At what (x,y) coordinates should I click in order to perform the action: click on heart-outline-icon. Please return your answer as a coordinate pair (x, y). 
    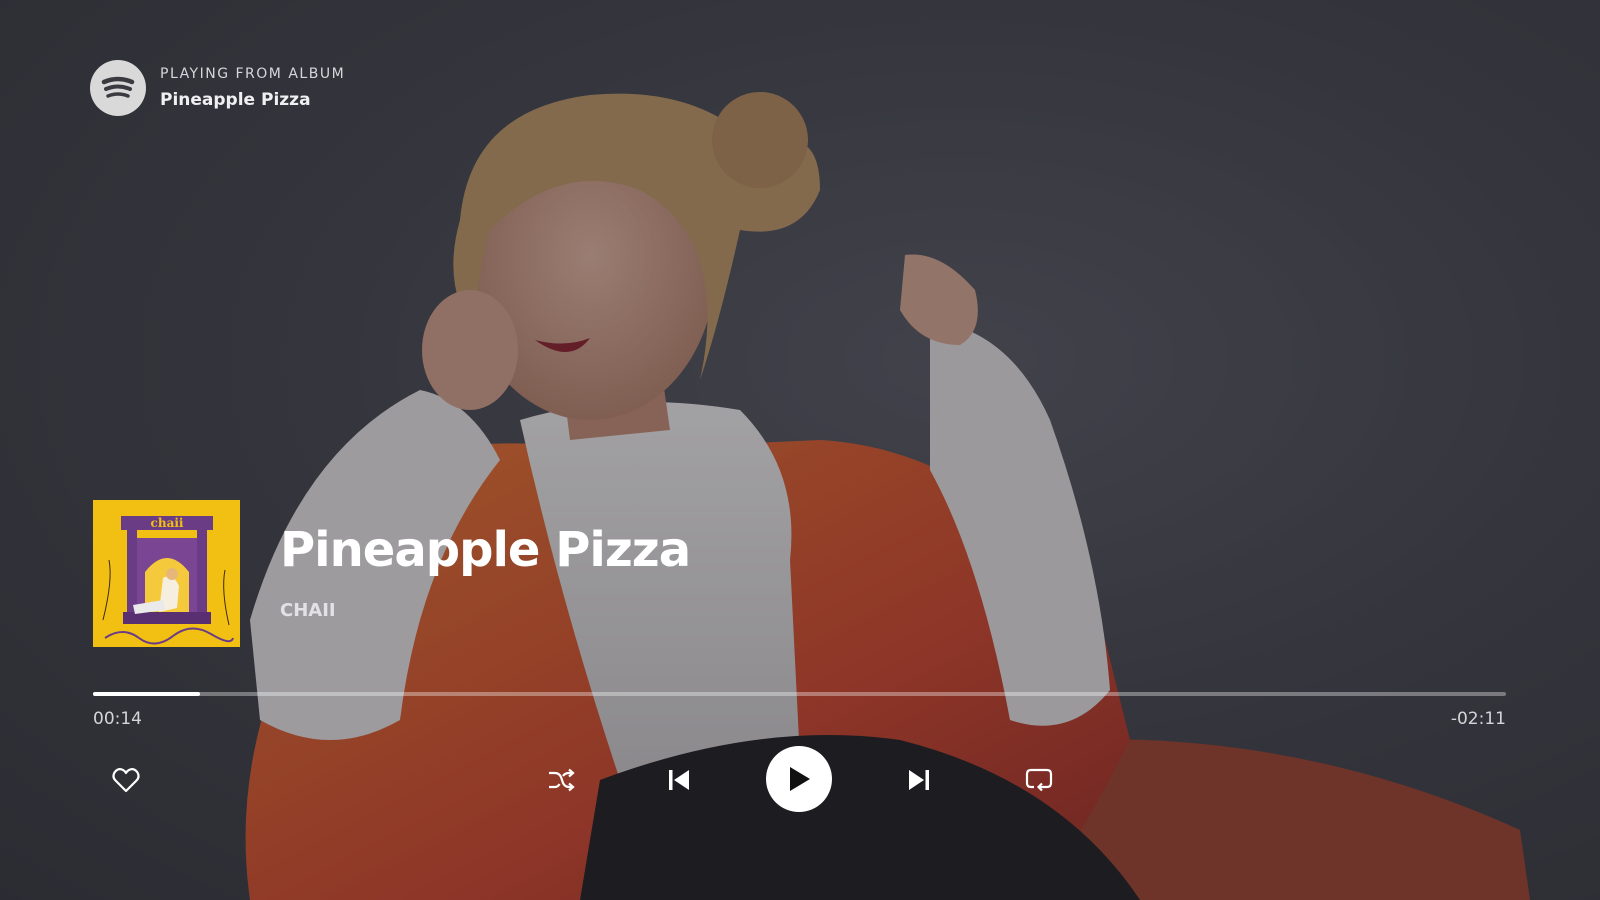
    Looking at the image, I should click on (126, 780).